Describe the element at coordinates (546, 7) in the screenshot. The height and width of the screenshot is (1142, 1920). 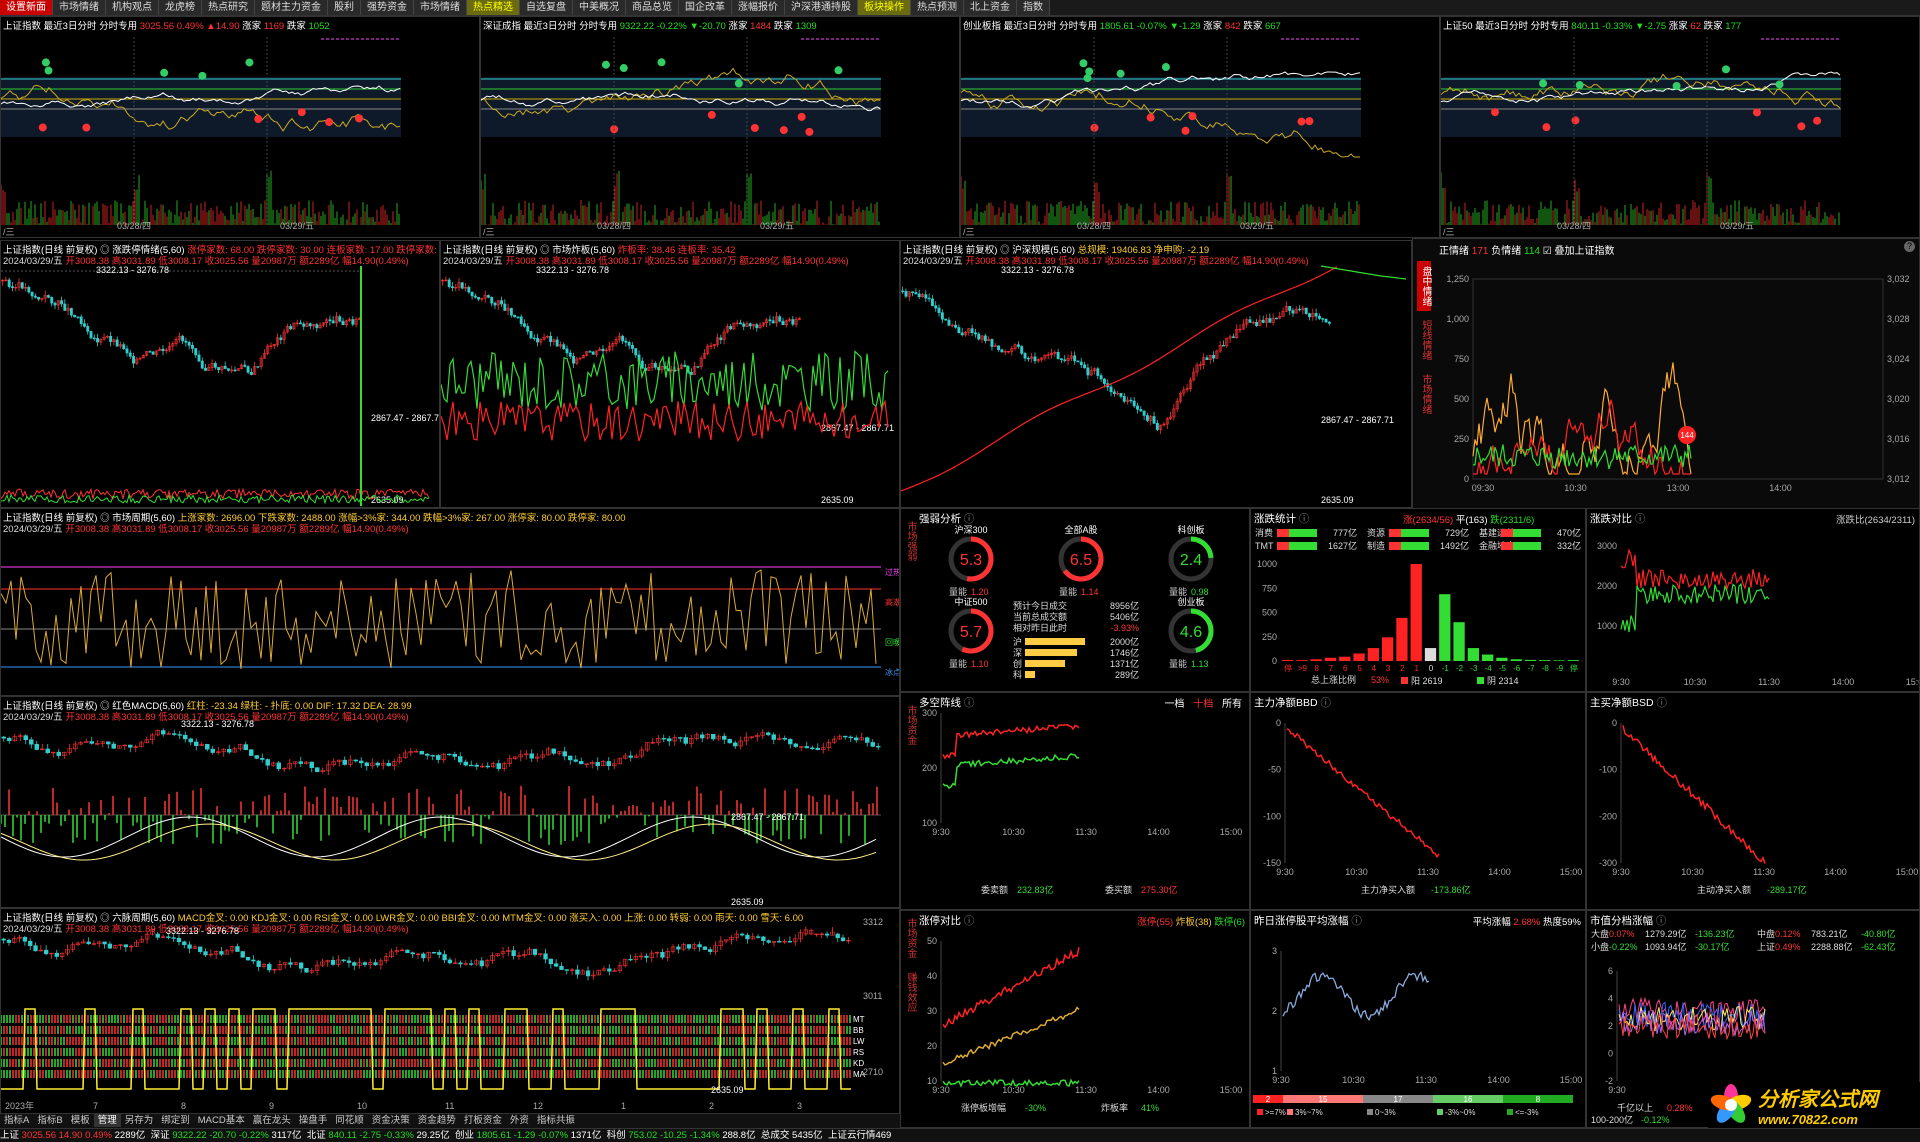
I see `tab-10: 自选复盘` at that location.